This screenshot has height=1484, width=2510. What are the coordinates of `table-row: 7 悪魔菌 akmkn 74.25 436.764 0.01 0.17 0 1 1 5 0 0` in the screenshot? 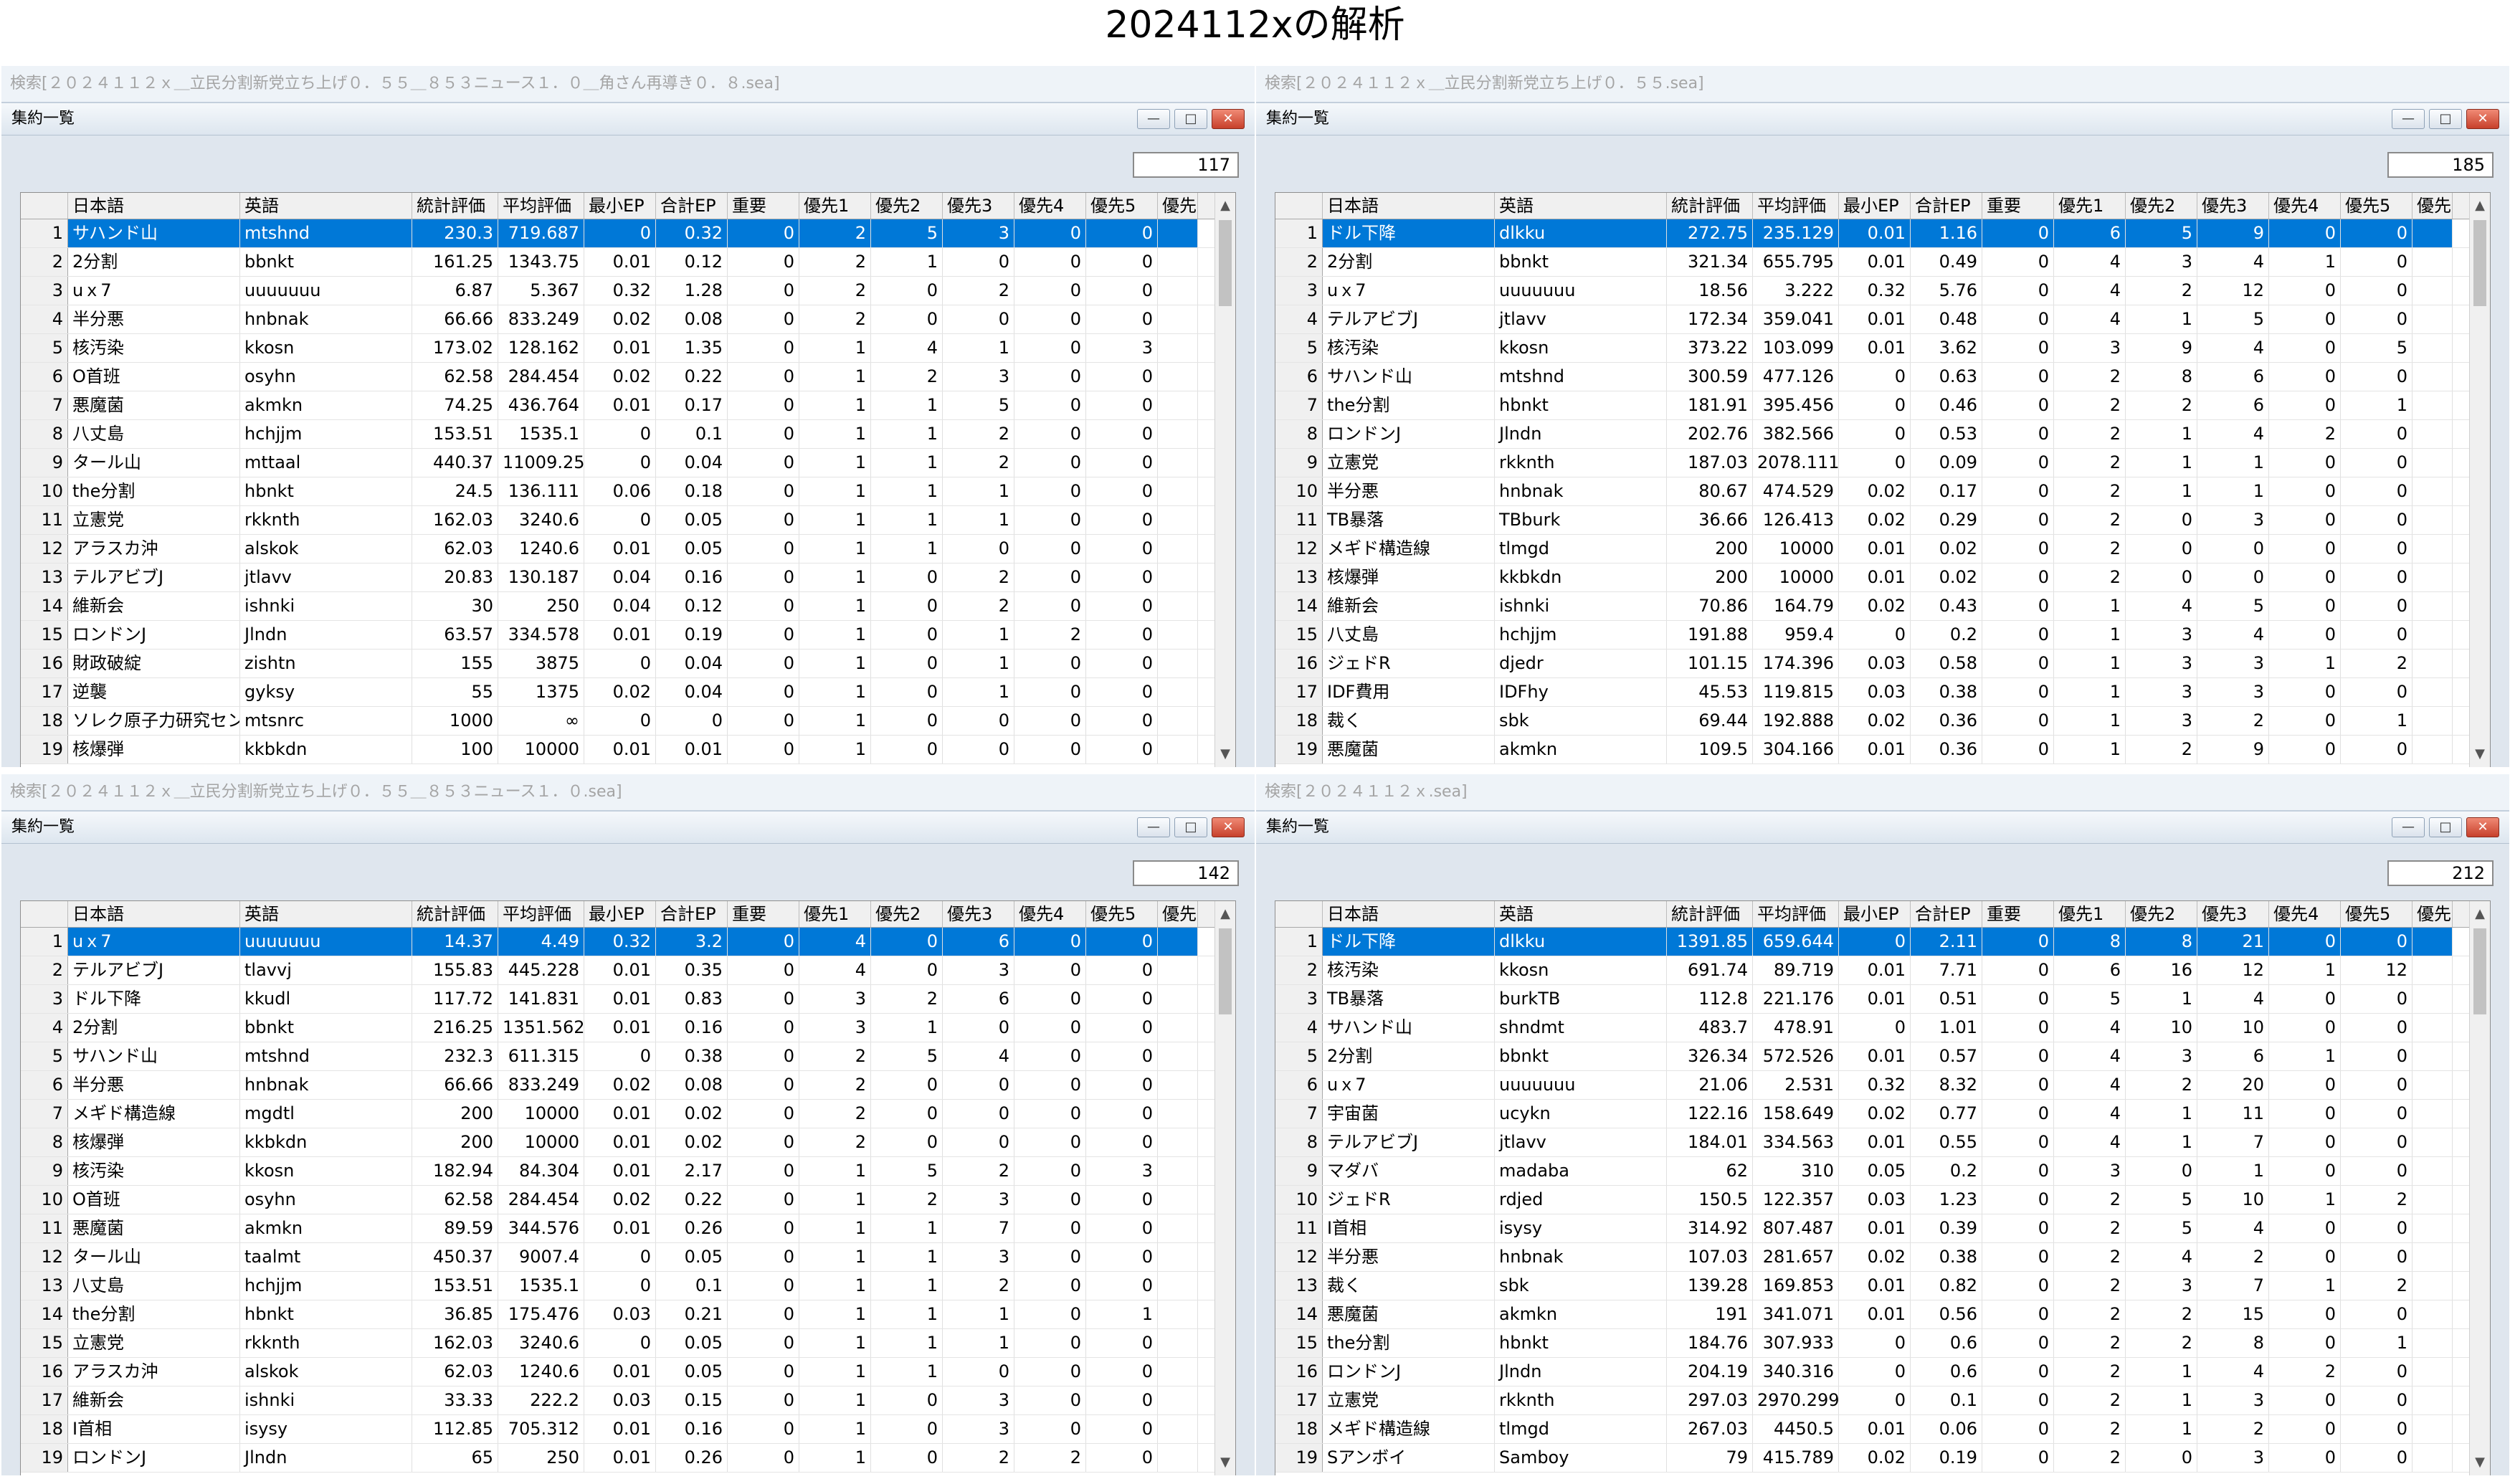 It's located at (618, 405).